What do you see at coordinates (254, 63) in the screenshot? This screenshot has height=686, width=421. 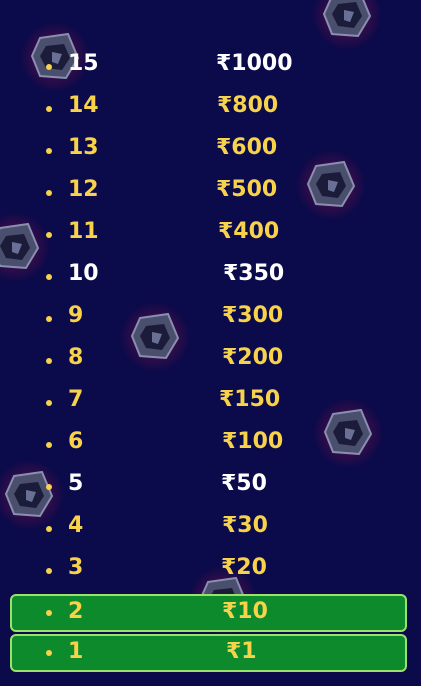 I see `prize-amount: ₹1000` at bounding box center [254, 63].